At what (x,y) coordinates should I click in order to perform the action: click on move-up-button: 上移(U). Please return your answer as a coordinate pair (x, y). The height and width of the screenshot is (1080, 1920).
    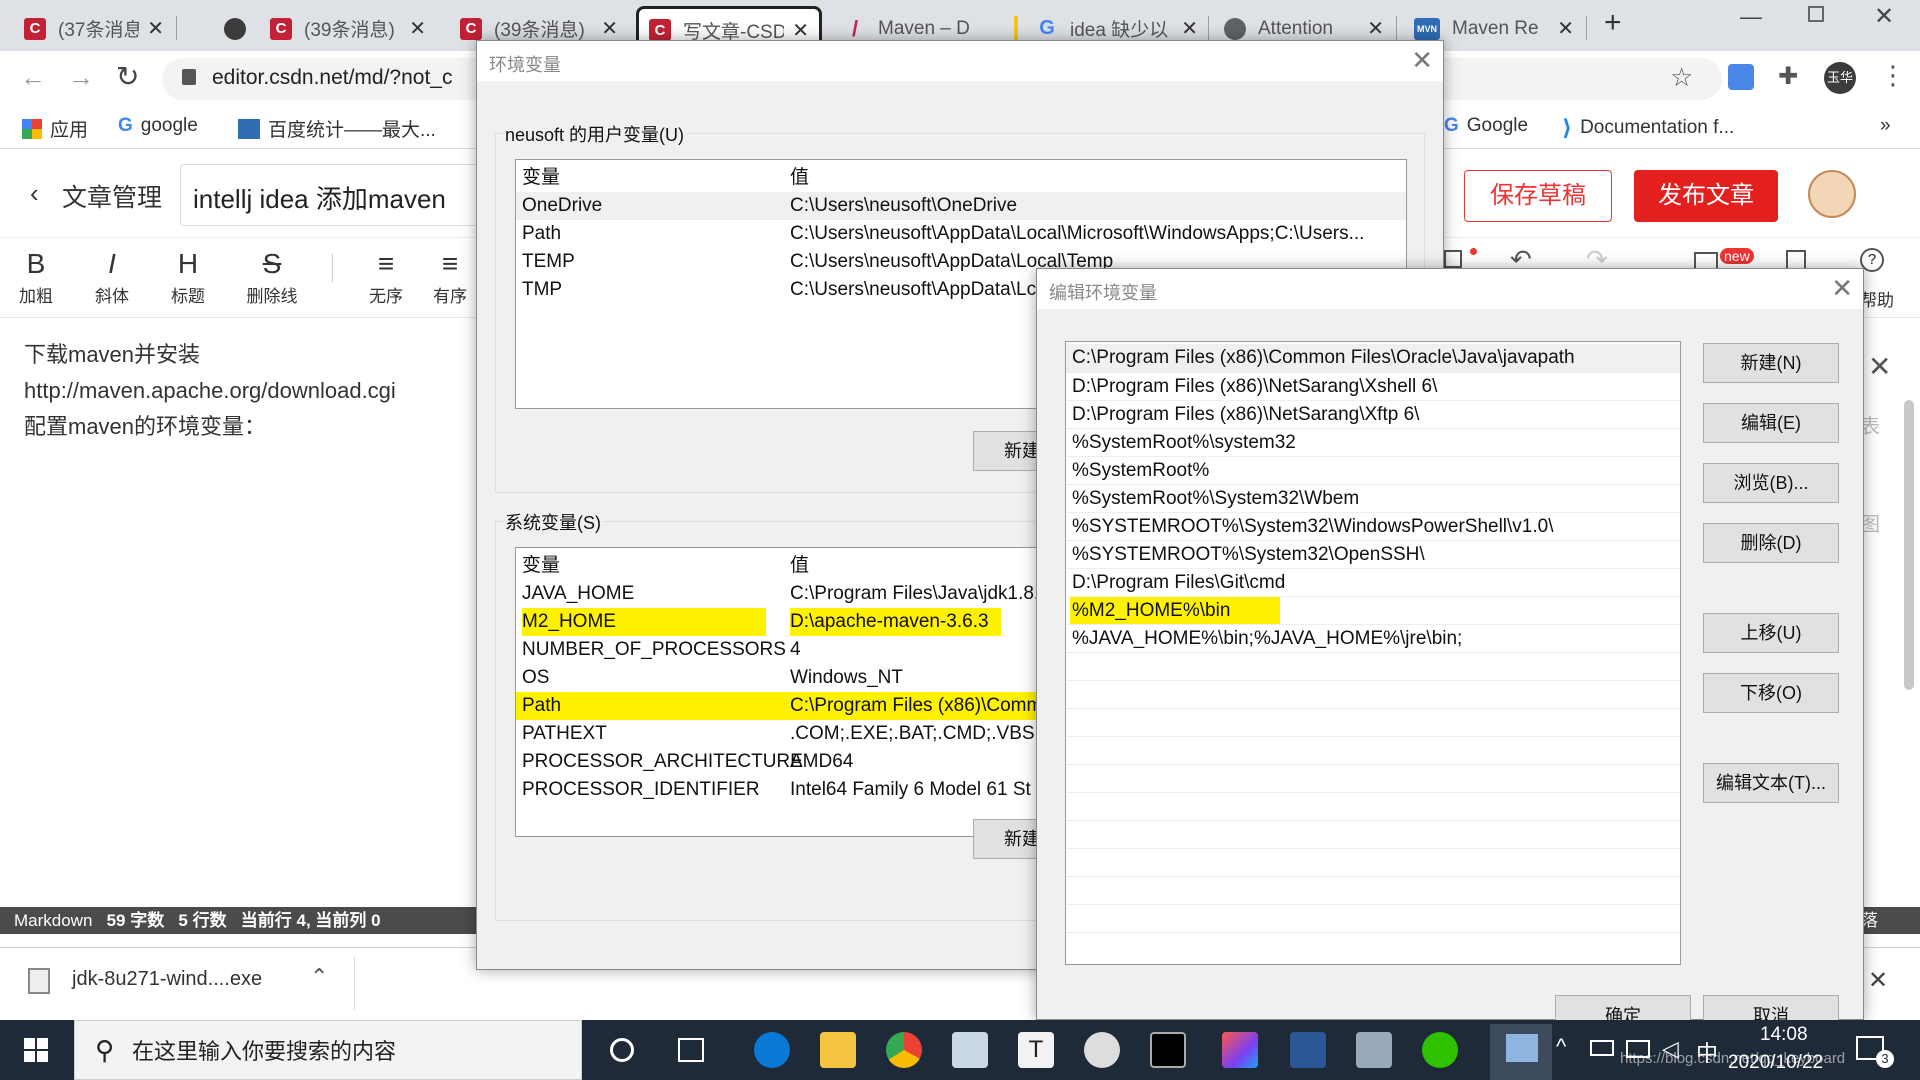
    Looking at the image, I should click on (1771, 633).